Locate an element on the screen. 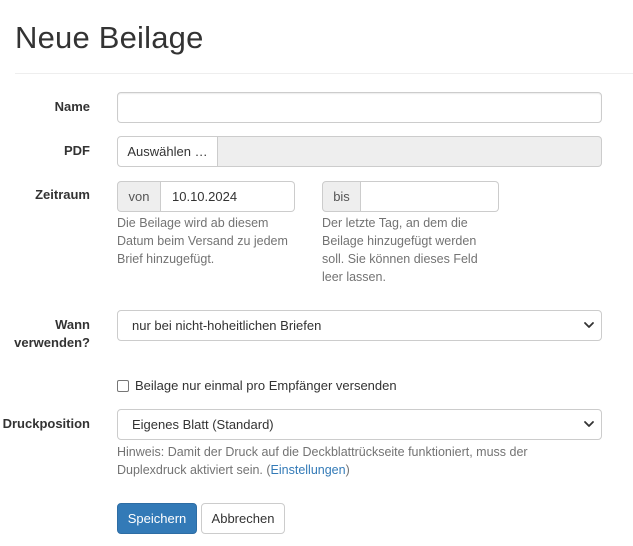 Image resolution: width=633 pixels, height=546 pixels. from-date-group: von 10.10.2024 is located at coordinates (206, 196).